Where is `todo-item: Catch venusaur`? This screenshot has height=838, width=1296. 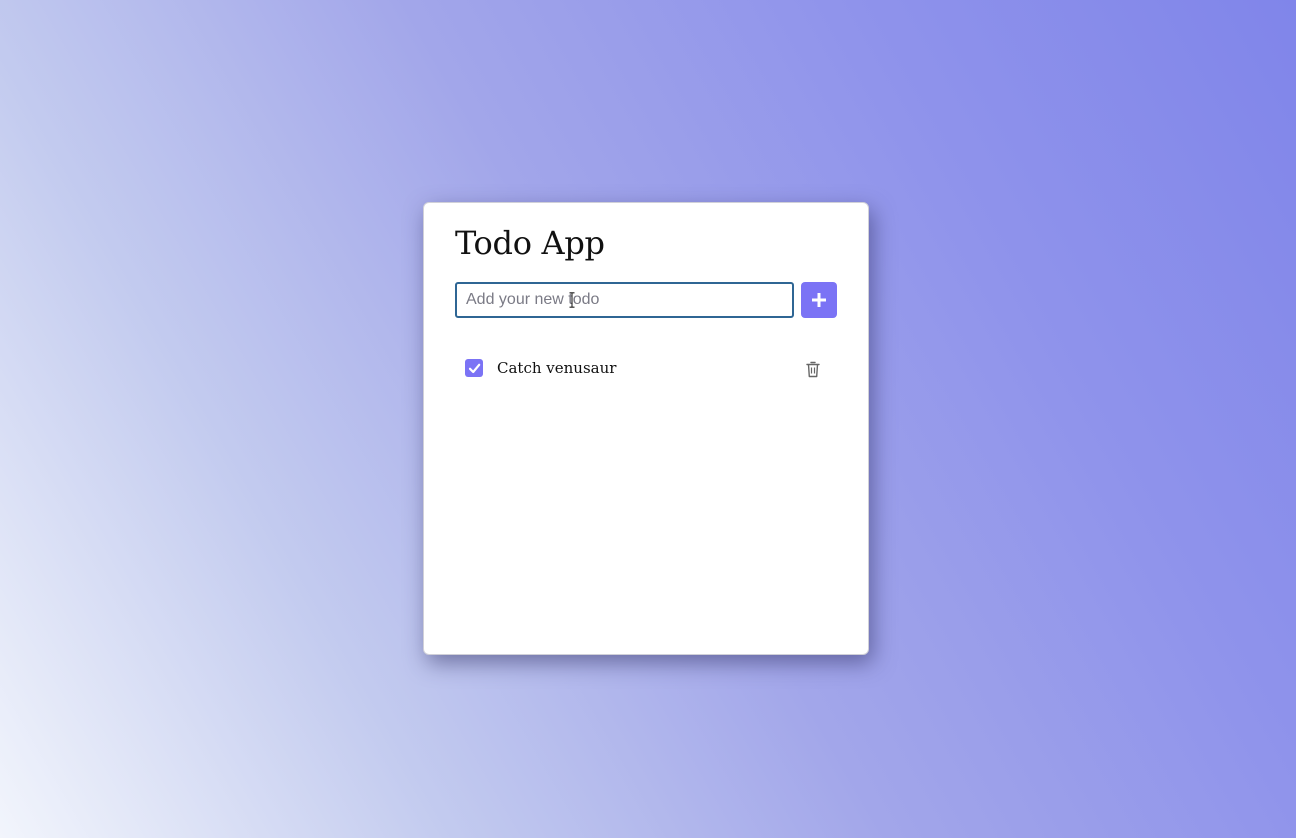 todo-item: Catch venusaur is located at coordinates (647, 368).